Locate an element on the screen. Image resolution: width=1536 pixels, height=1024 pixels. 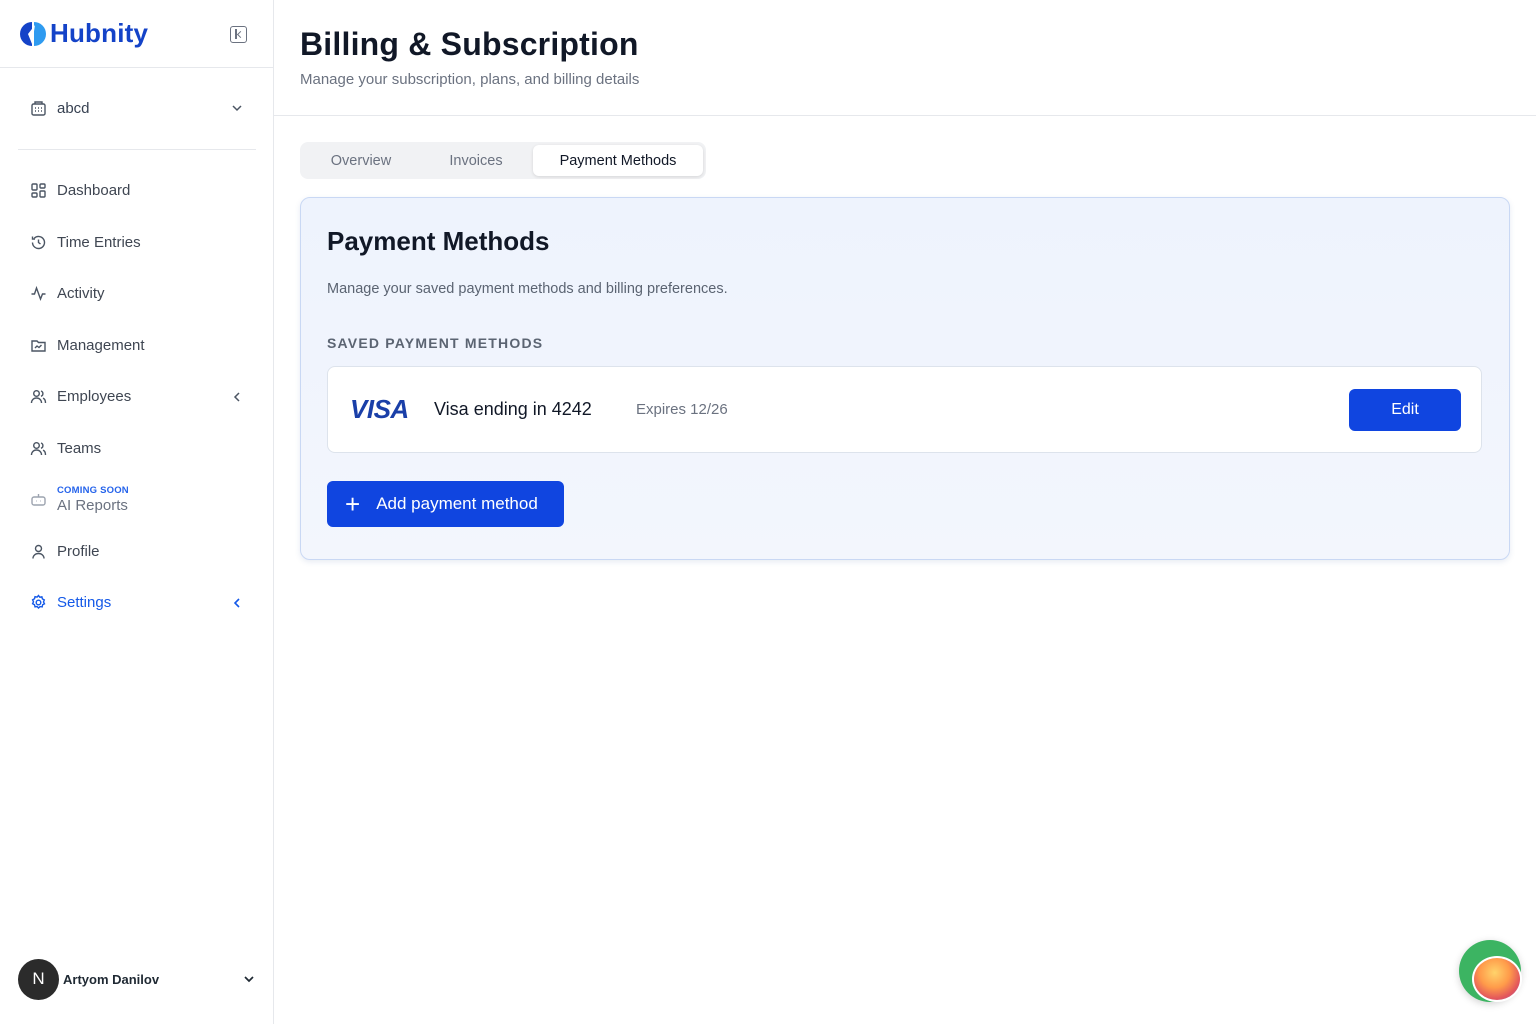
sidebar-item-label: AI Reports is located at coordinates (92, 506).